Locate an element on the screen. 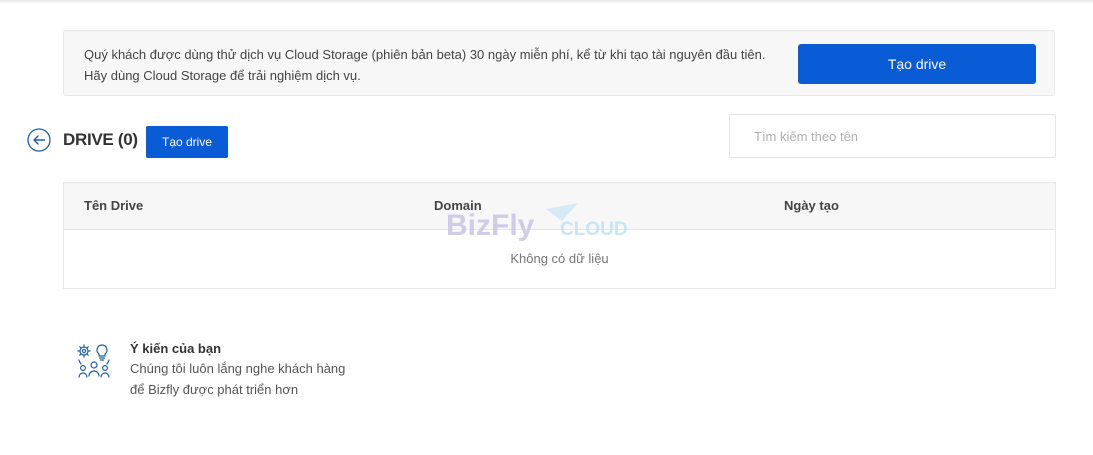  feedback-icon is located at coordinates (94, 361).